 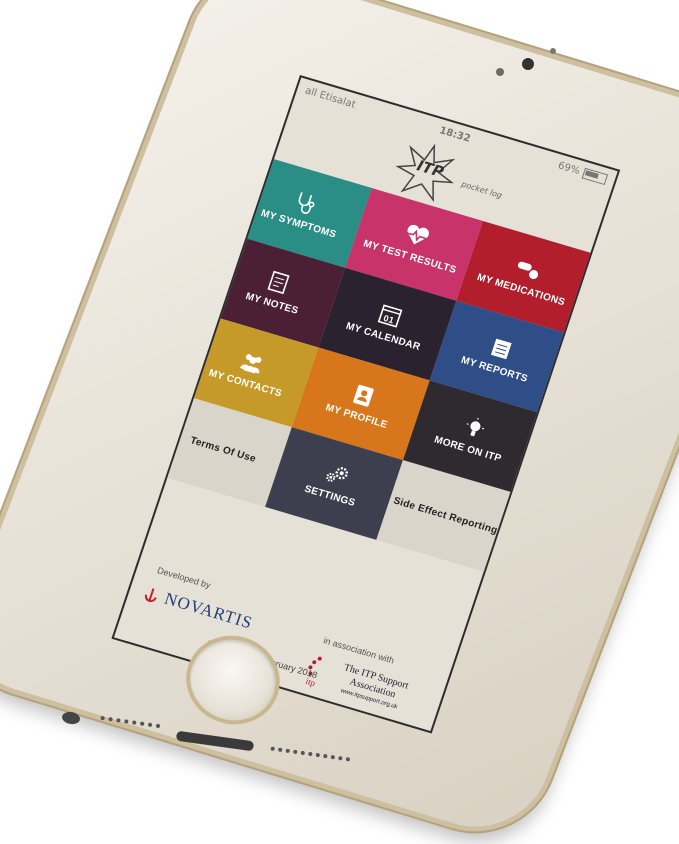 I want to click on front-camera, so click(x=528, y=64).